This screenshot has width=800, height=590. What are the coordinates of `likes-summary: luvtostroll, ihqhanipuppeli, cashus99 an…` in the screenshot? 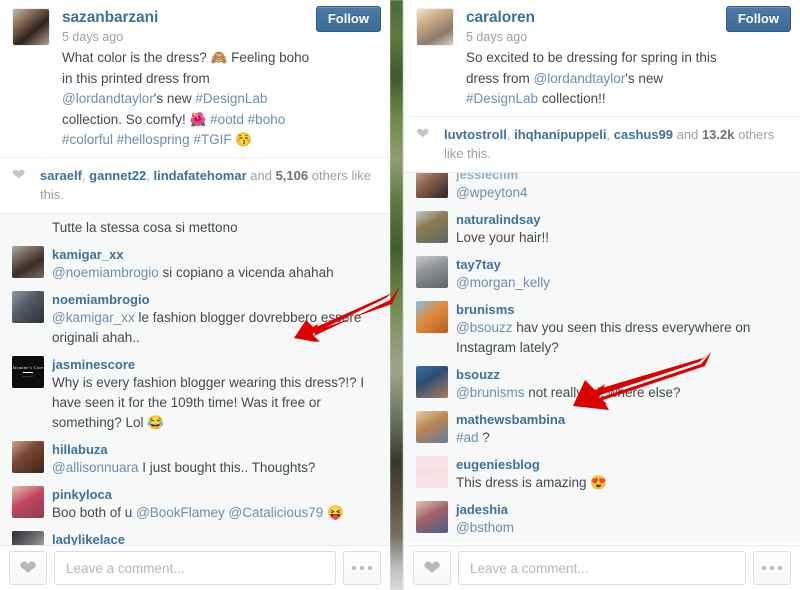 It's located at (616, 144).